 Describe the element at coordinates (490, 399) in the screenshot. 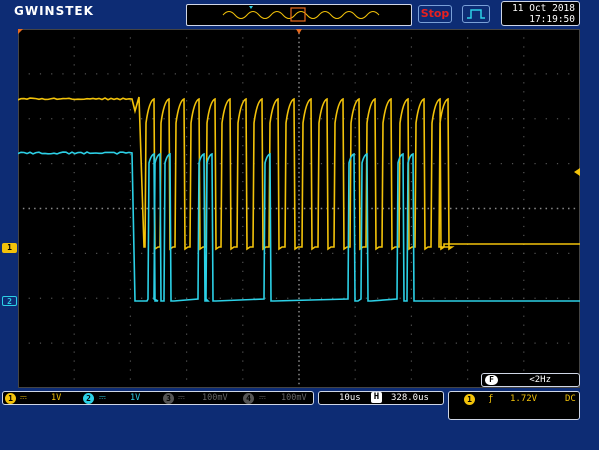

I see `rising-edge-icon: ƒ` at that location.